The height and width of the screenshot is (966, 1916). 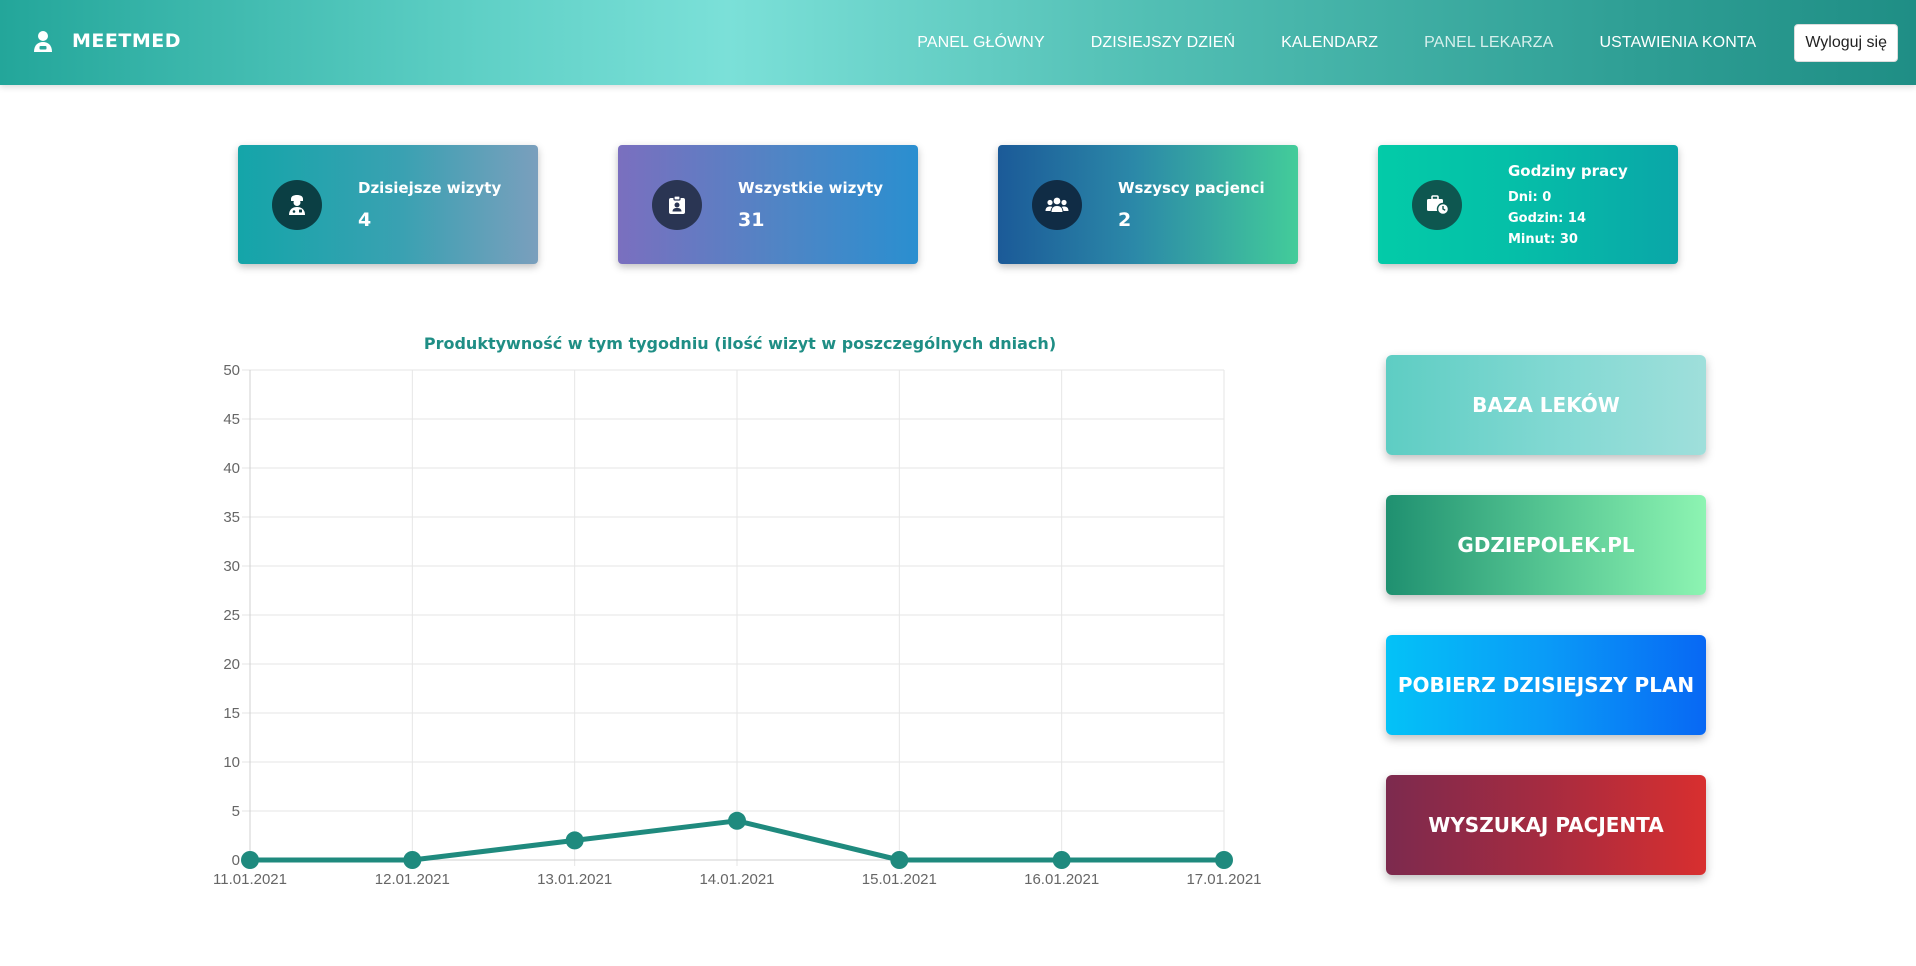 I want to click on briefcase-clock-icon, so click(x=1437, y=205).